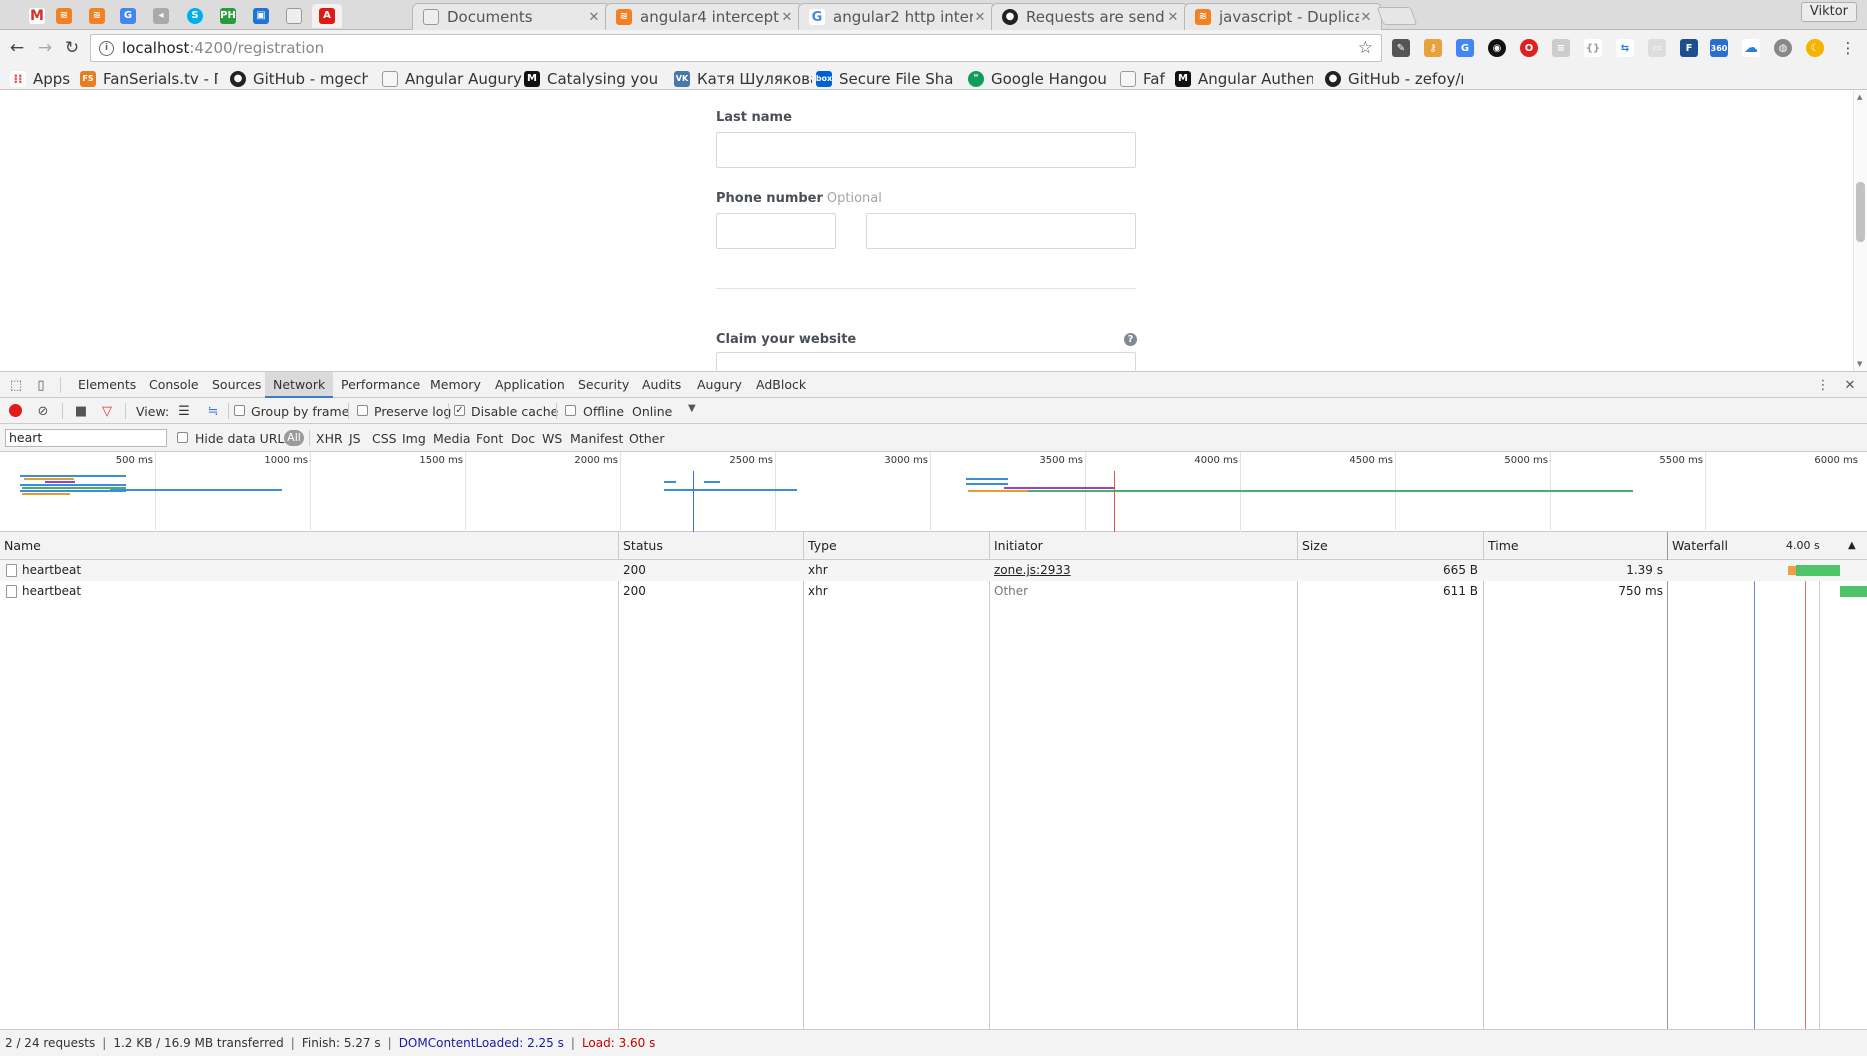 The image size is (1867, 1056). What do you see at coordinates (776, 231) in the screenshot?
I see `phone-country-code-input` at bounding box center [776, 231].